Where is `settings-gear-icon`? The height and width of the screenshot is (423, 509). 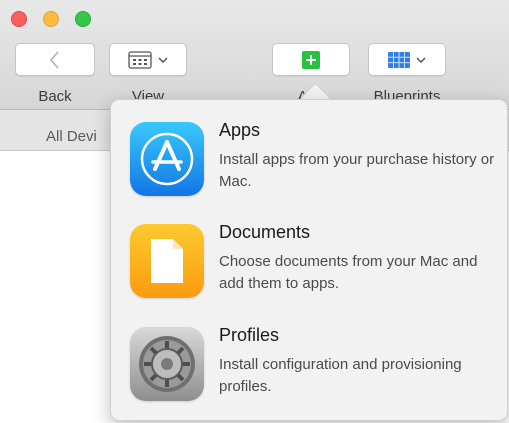
settings-gear-icon is located at coordinates (167, 364).